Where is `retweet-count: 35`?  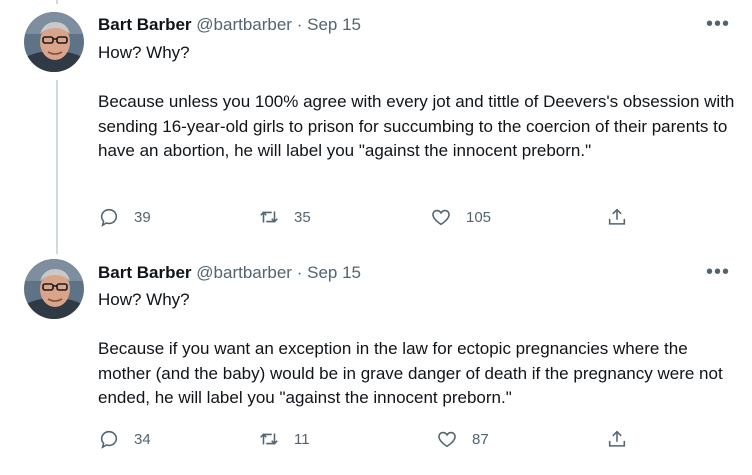
retweet-count: 35 is located at coordinates (302, 217).